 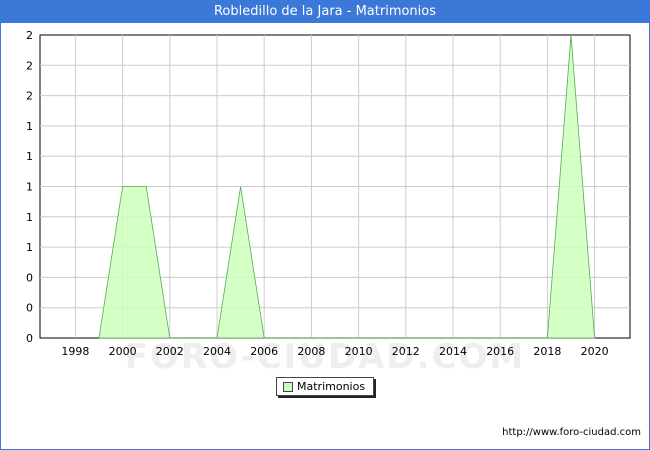 I want to click on x-tick-label: 2002, so click(x=170, y=351).